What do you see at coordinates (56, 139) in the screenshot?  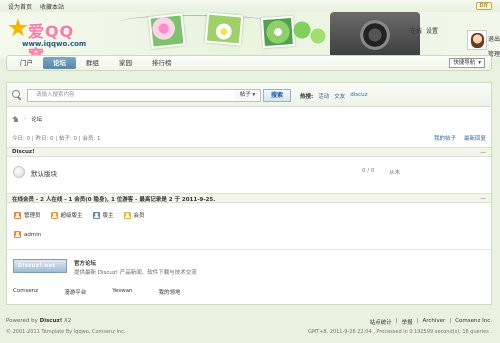 I see `forum-stats: 今日: 0 | 昨日: 0 | 帖子: 0 | 会员: 1` at bounding box center [56, 139].